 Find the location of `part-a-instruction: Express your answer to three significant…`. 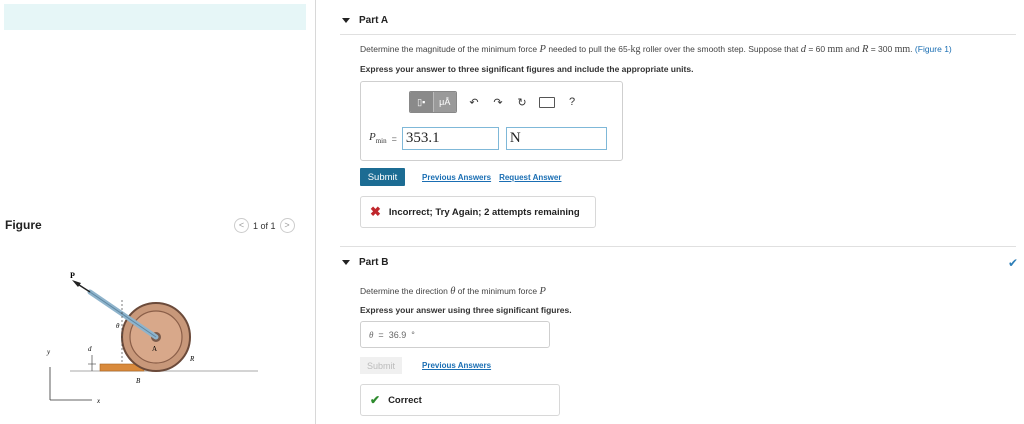

part-a-instruction: Express your answer to three significant… is located at coordinates (527, 69).